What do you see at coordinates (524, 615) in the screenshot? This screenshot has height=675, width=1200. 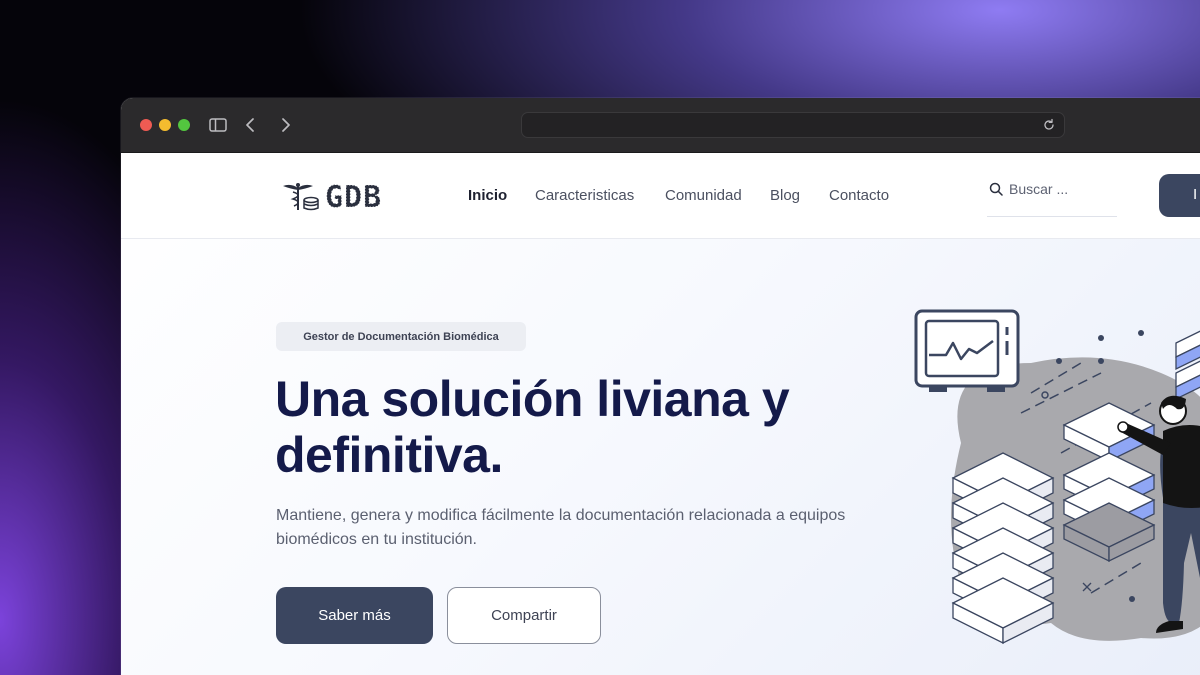 I see `compartir-button: Compartir` at bounding box center [524, 615].